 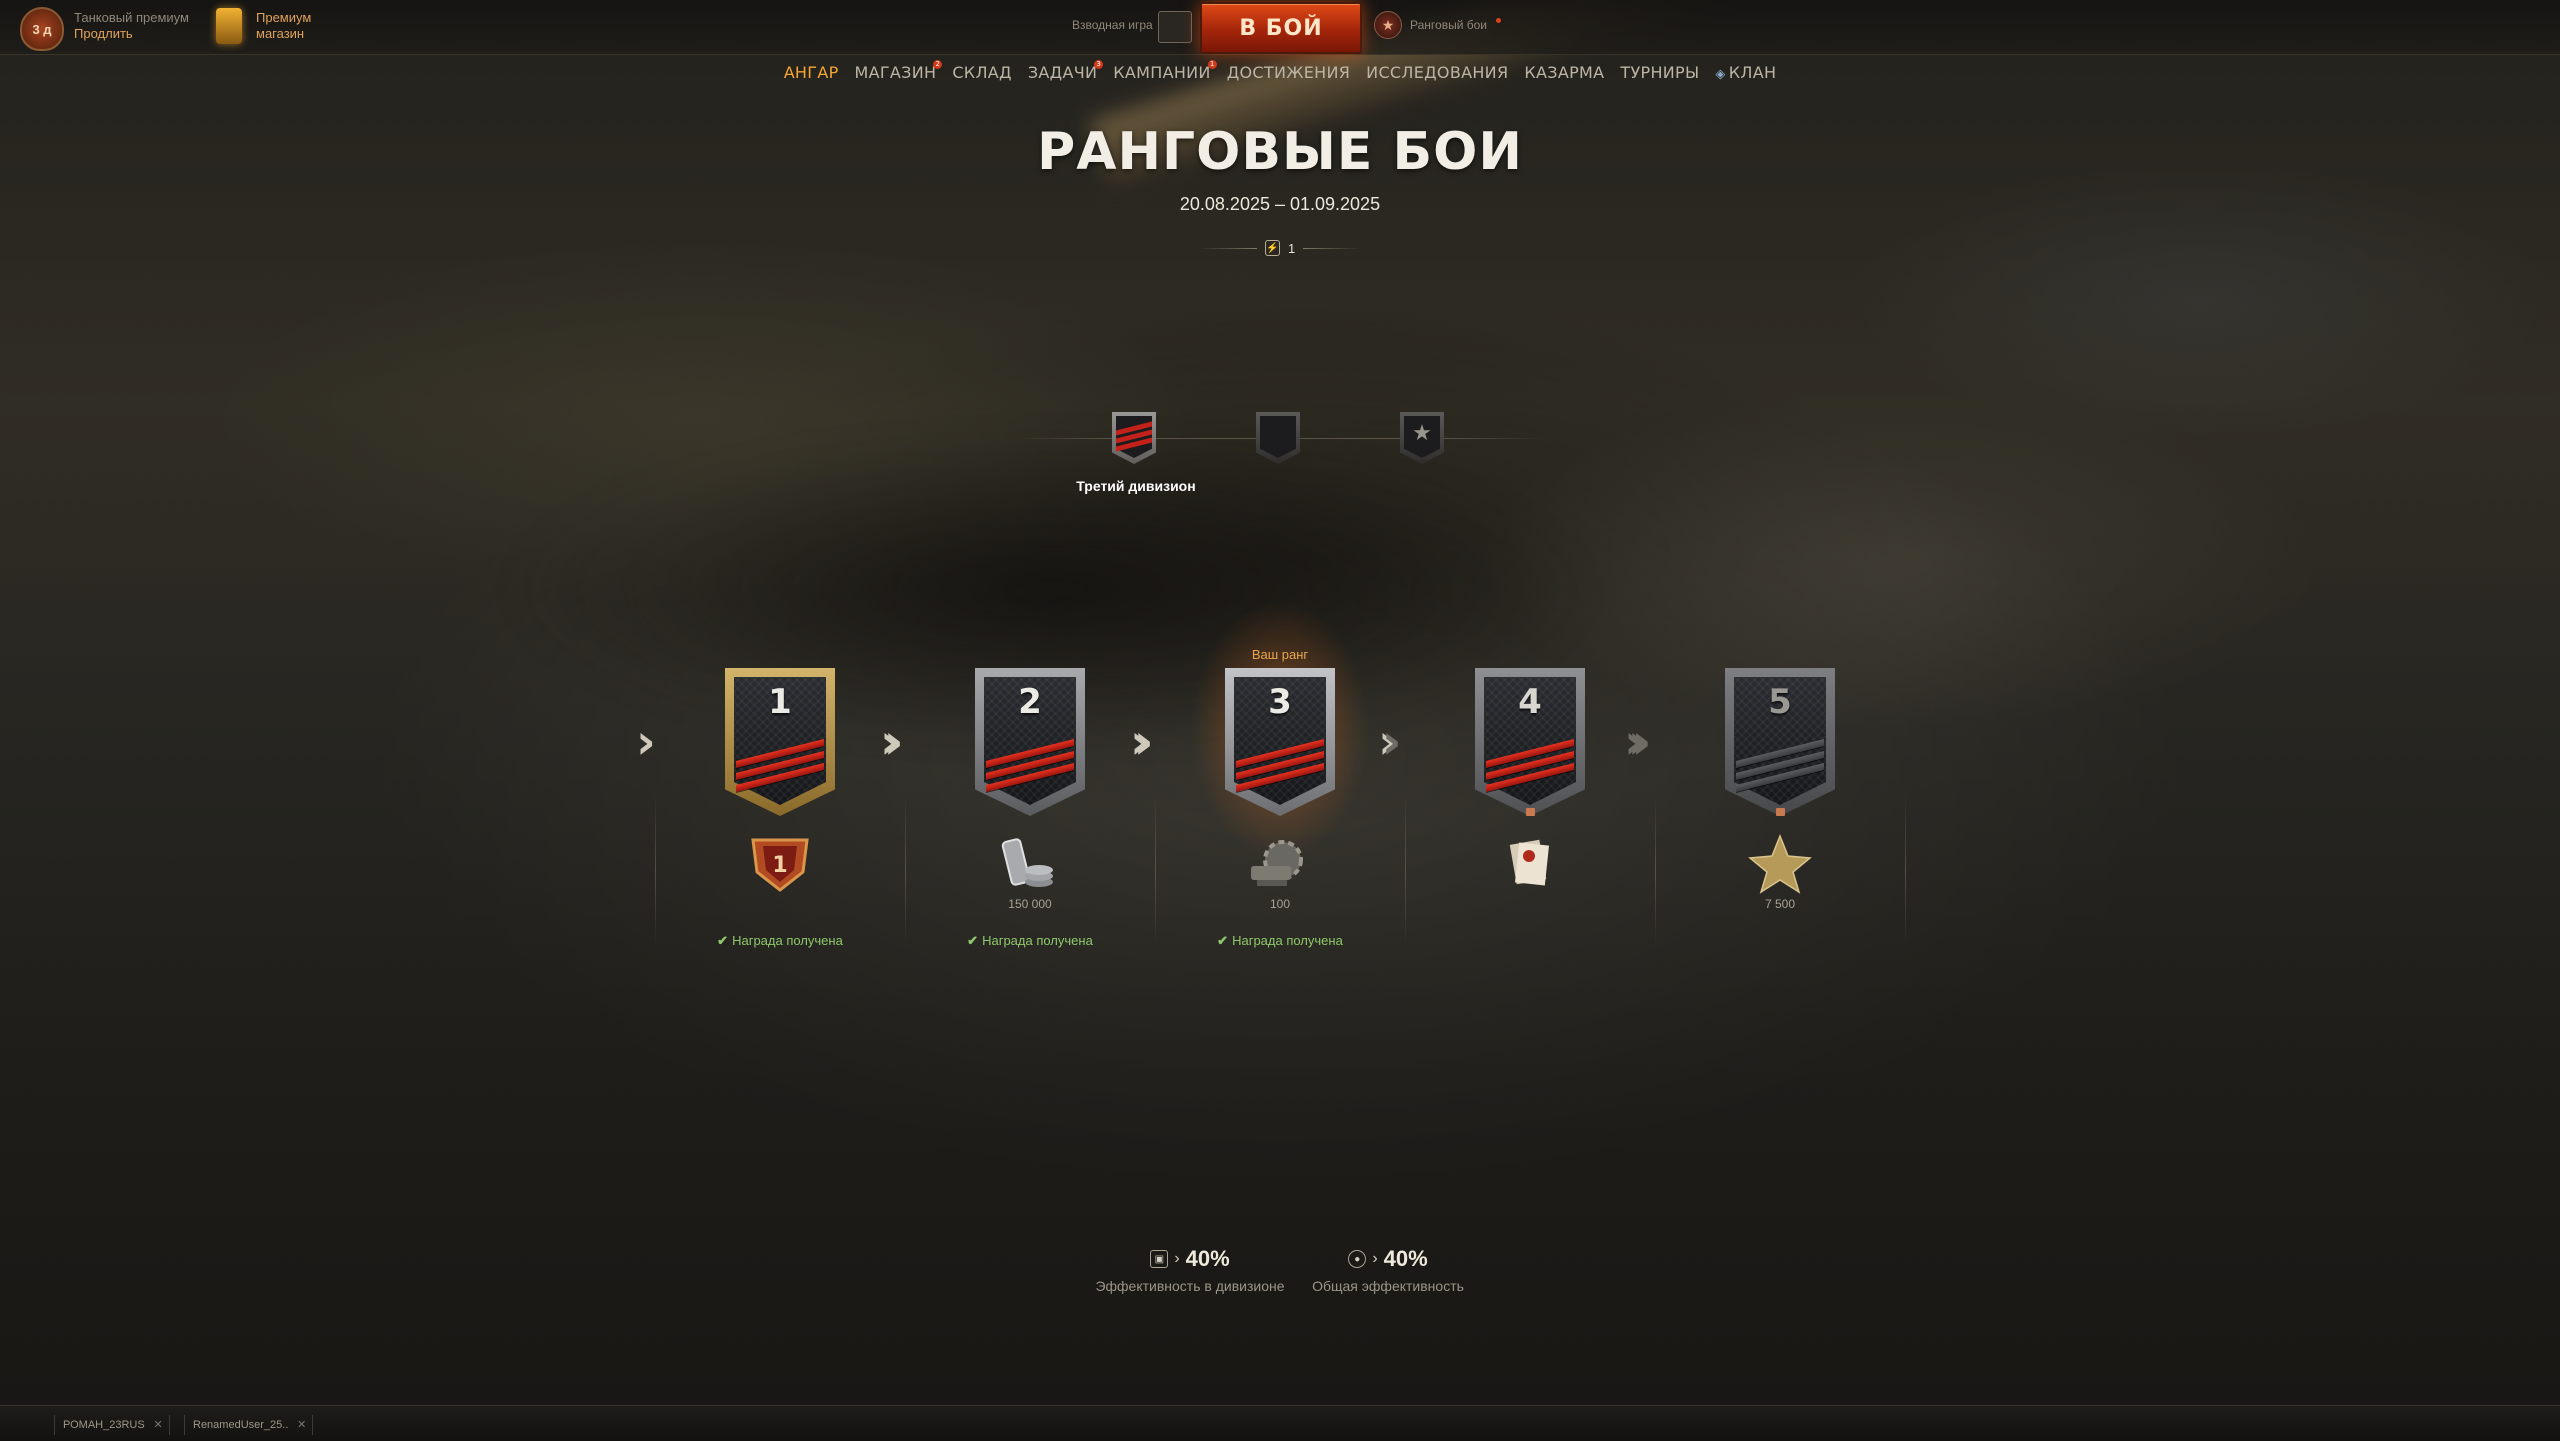 I want to click on nav-barracks-label: КАЗАРМА, so click(x=1564, y=72).